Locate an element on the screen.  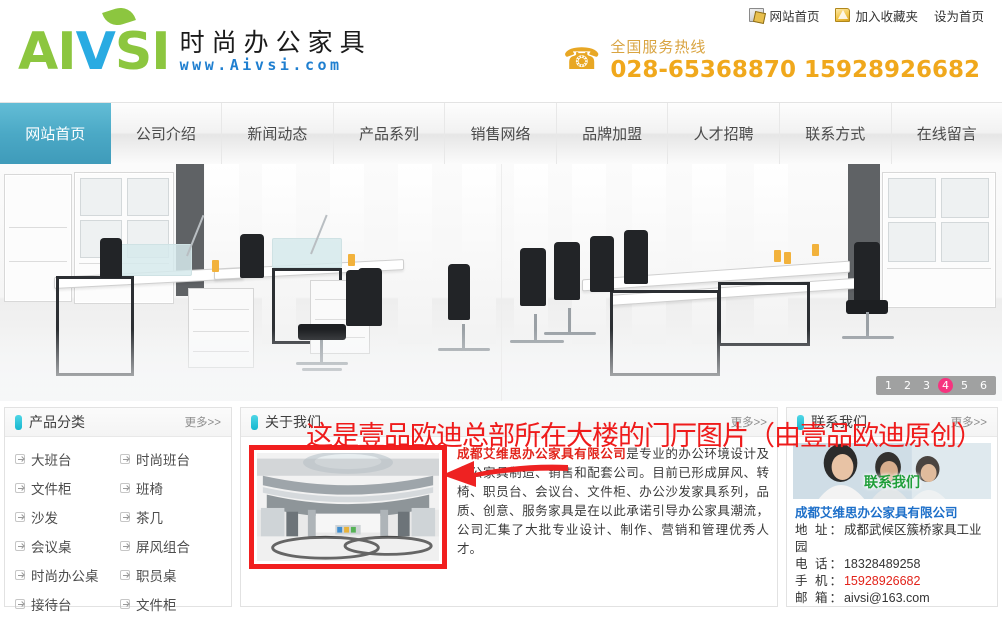
contact-mobile-label: 手 机： is located at coordinates (819, 581).